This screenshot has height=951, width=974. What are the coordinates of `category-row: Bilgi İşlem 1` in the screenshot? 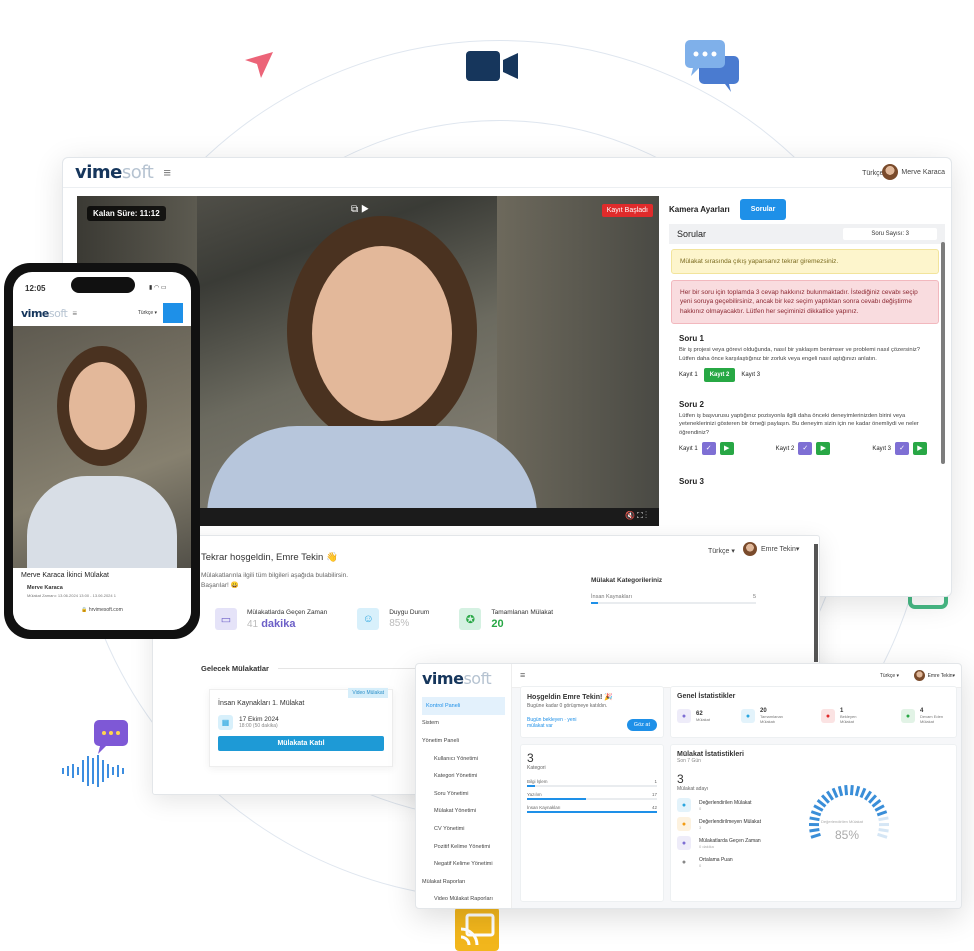 It's located at (592, 783).